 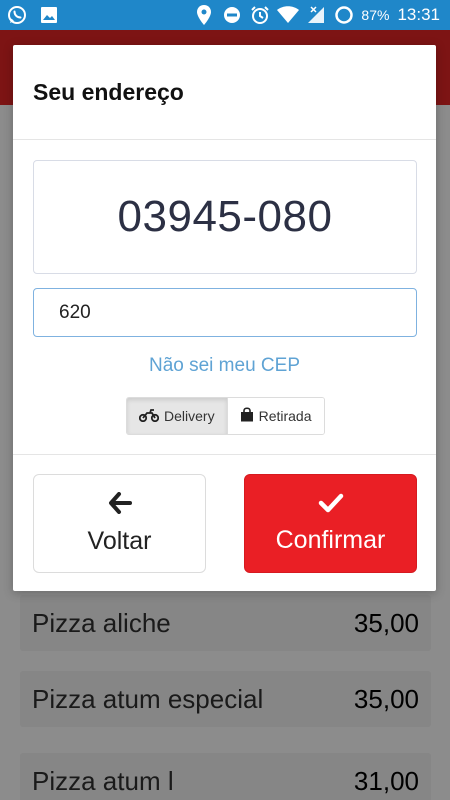 What do you see at coordinates (149, 416) in the screenshot?
I see `motorcycle-icon` at bounding box center [149, 416].